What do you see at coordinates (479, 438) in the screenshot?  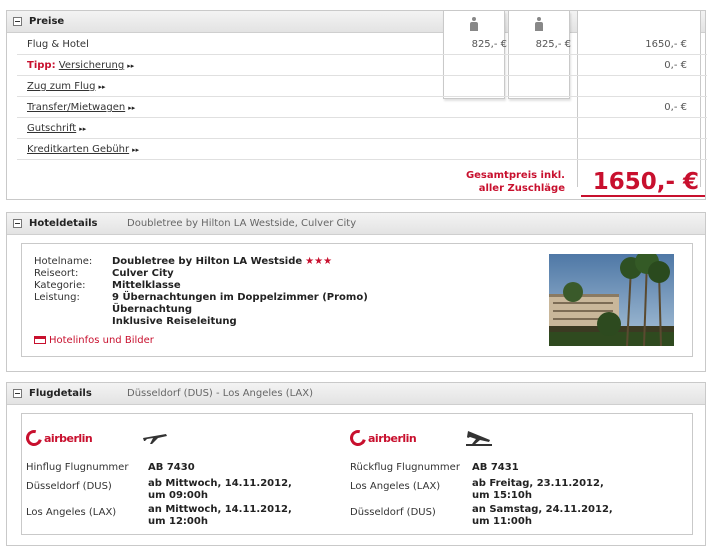 I see `arrival-plane-icon` at bounding box center [479, 438].